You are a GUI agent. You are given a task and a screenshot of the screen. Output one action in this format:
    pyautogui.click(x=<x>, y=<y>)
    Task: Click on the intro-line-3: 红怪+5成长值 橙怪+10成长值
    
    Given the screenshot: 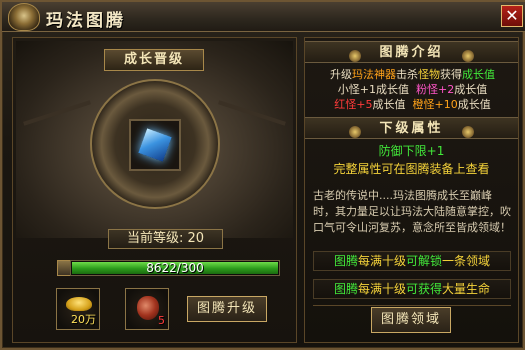 What is the action you would take?
    pyautogui.click(x=412, y=104)
    